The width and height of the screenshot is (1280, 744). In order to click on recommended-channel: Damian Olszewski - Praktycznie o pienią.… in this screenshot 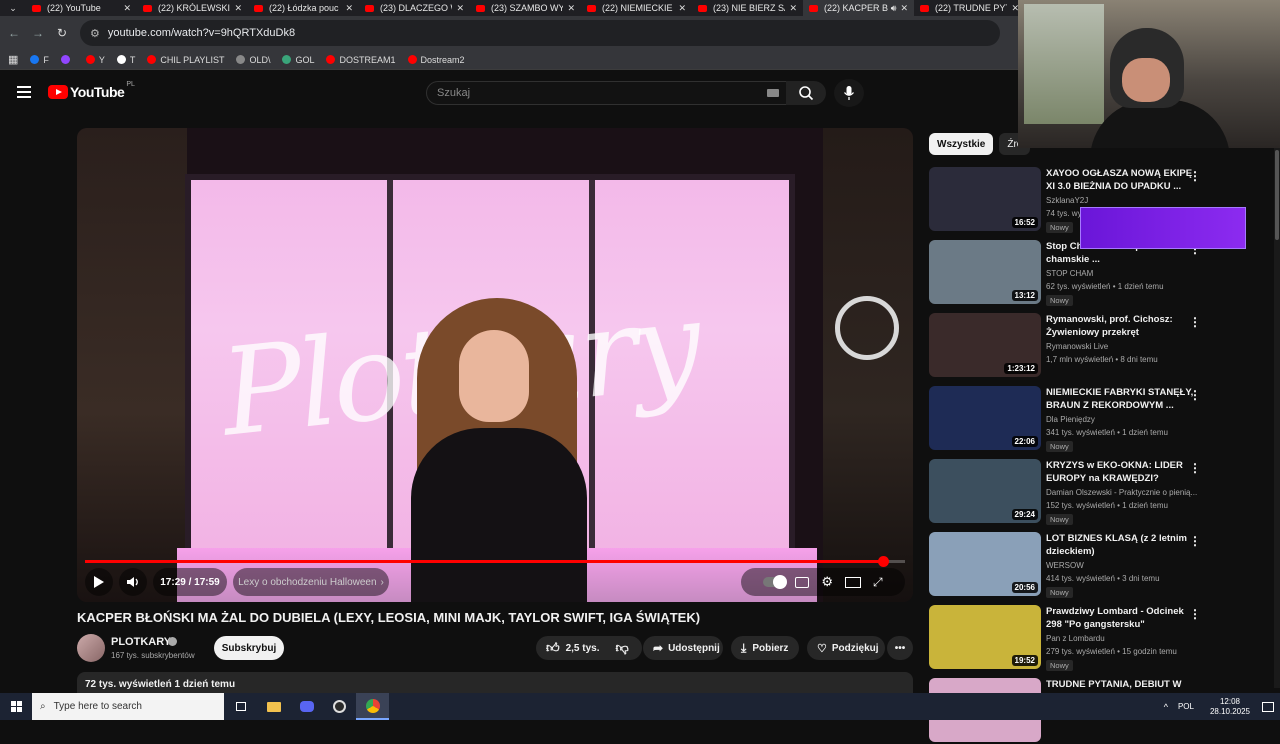, I will do `click(1121, 492)`.